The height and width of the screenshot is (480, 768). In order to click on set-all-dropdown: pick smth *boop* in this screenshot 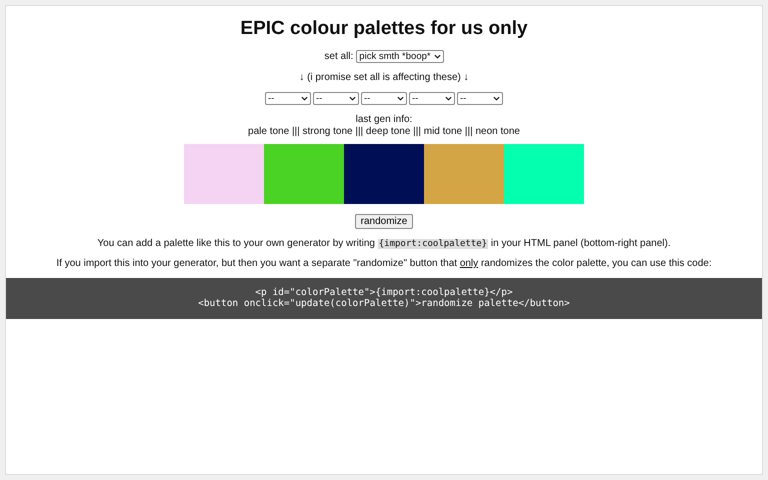, I will do `click(400, 56)`.